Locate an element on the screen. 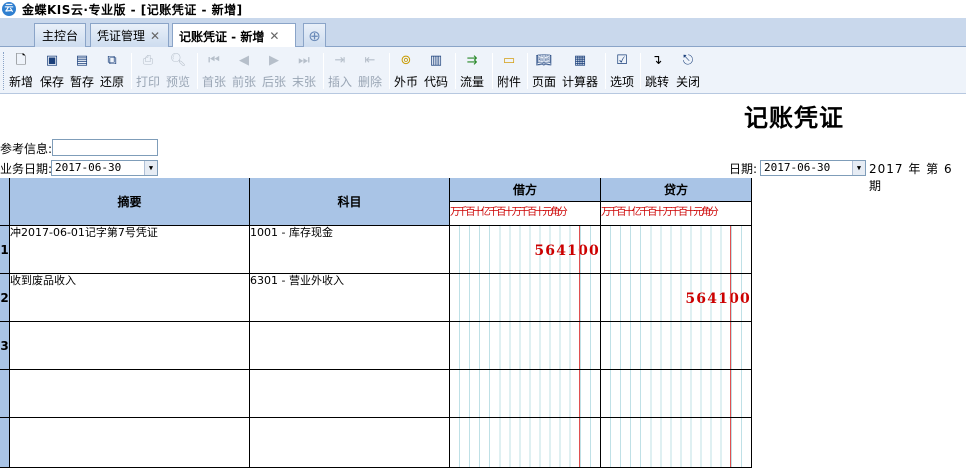 Image resolution: width=966 pixels, height=468 pixels. last-button: ⏭ 末张 is located at coordinates (304, 71).